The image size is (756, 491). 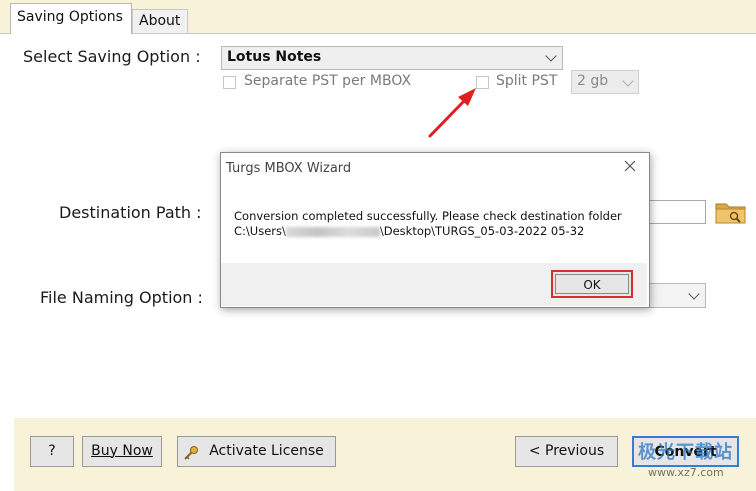 I want to click on saving-option-label: Select Saving Option :, so click(x=112, y=56).